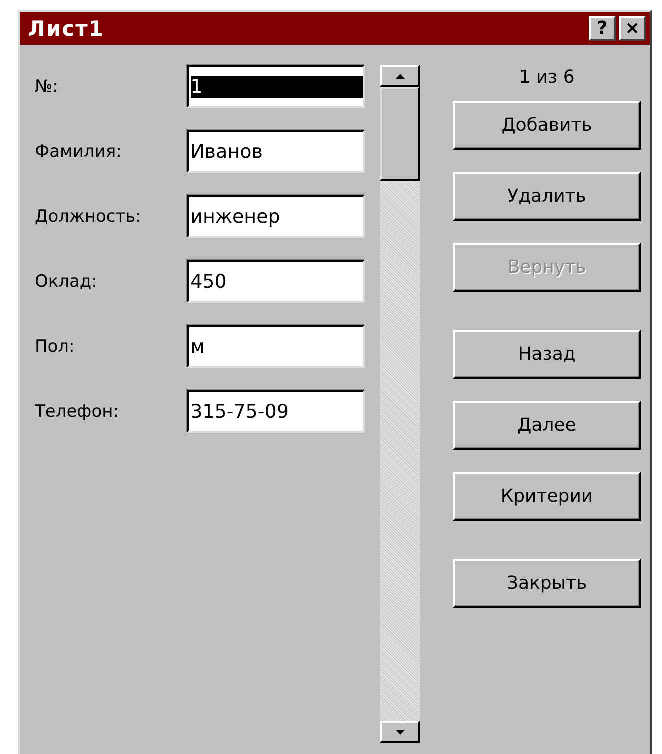  What do you see at coordinates (602, 28) in the screenshot?
I see `help-button: ?` at bounding box center [602, 28].